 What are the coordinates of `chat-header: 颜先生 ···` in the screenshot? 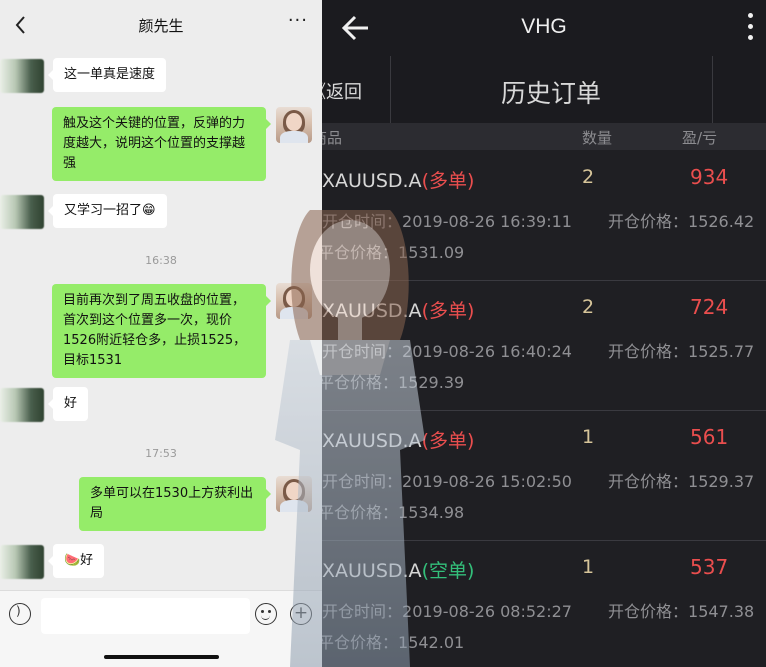 It's located at (161, 25).